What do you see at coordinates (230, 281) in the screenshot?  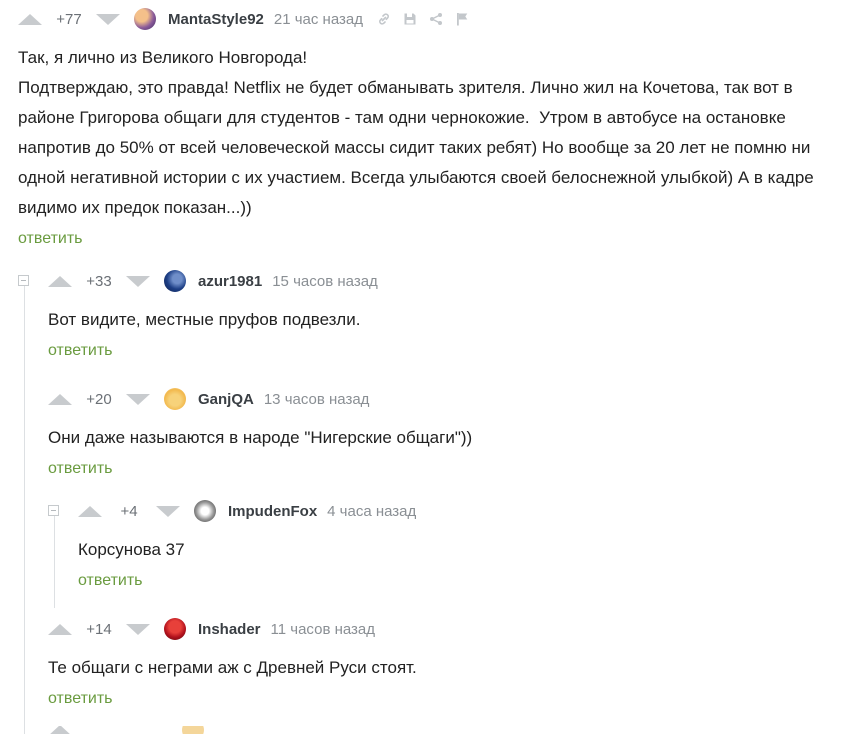 I see `username: azur1981` at bounding box center [230, 281].